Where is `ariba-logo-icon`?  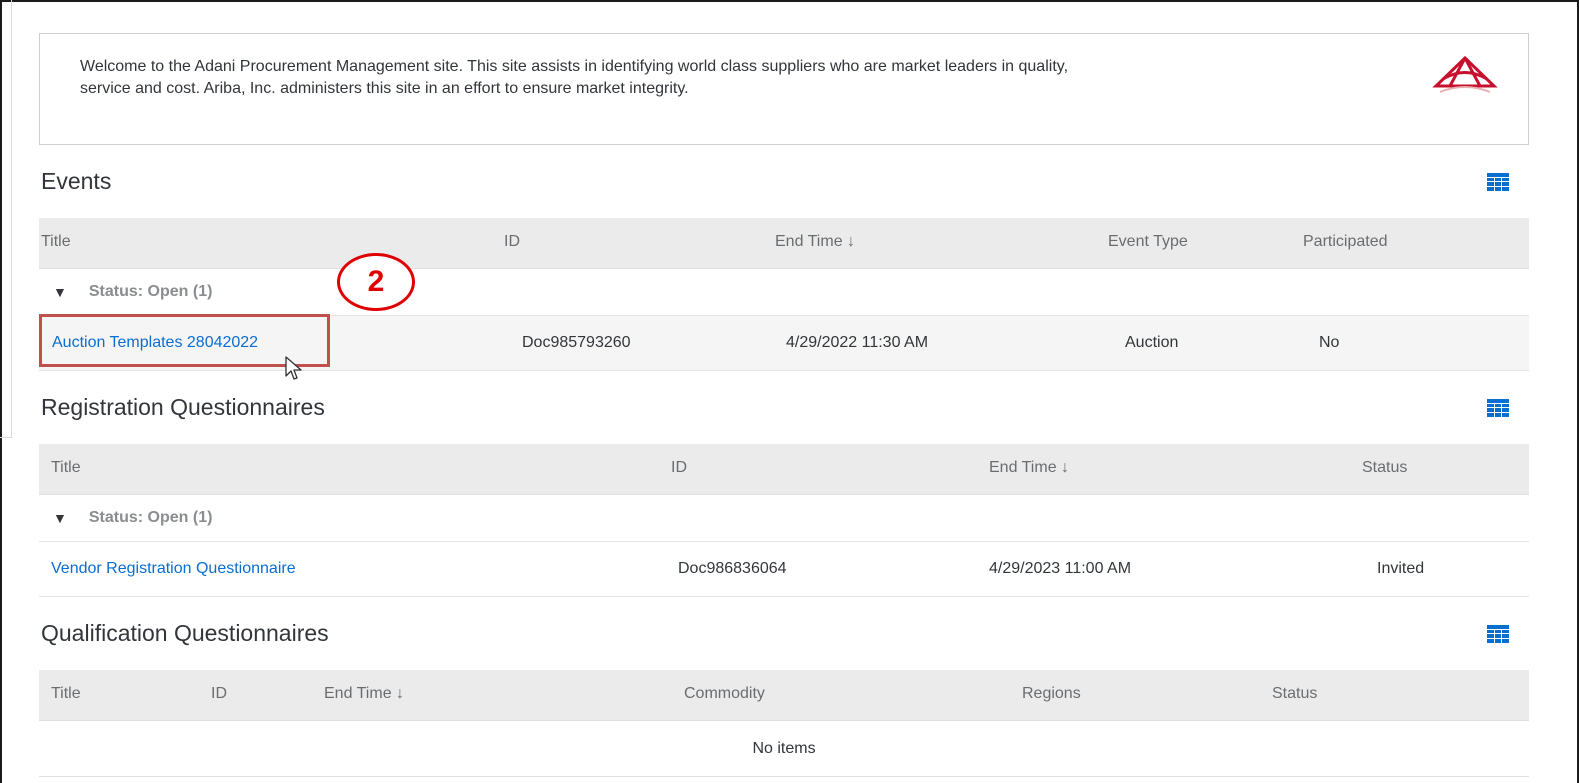 ariba-logo-icon is located at coordinates (1465, 74).